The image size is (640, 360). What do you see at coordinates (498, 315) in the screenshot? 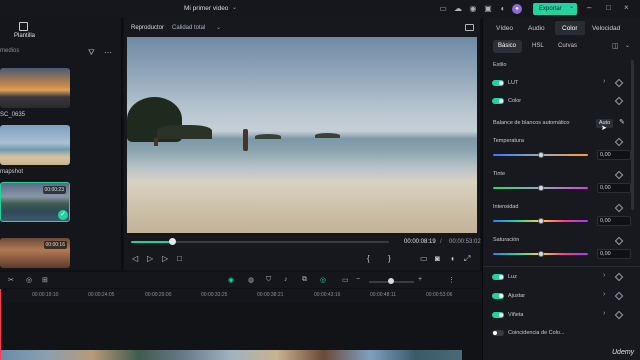
I see `vineta-toggle` at bounding box center [498, 315].